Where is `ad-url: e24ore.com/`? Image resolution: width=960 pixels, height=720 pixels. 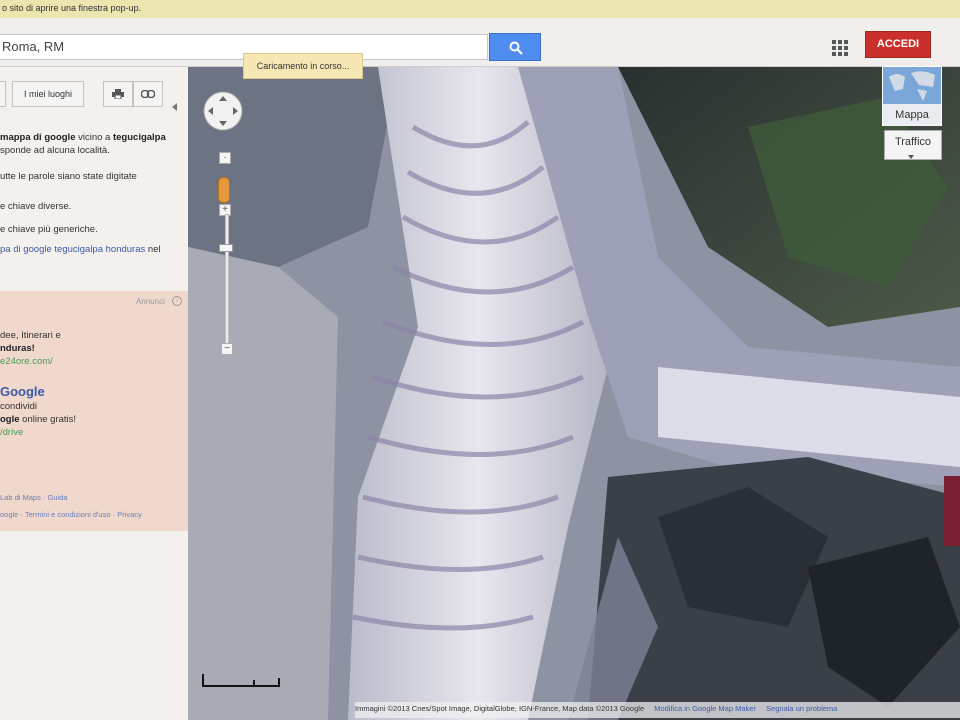
ad-url: e24ore.com/ is located at coordinates (30, 361).